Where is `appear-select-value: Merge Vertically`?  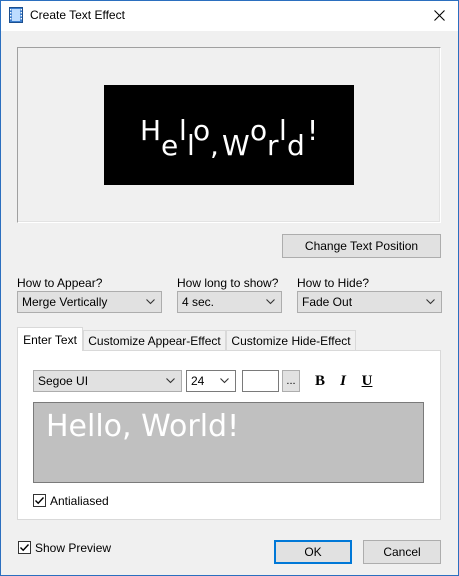 appear-select-value: Merge Vertically is located at coordinates (65, 302).